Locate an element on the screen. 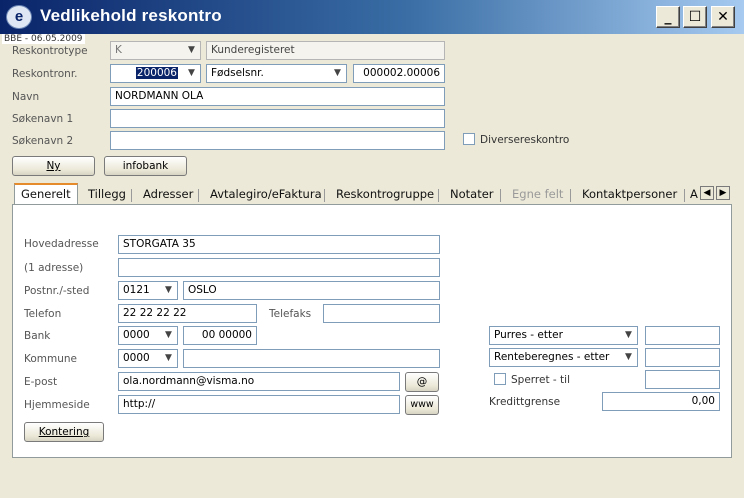  reskontrotype-select: K ▼ is located at coordinates (155, 50).